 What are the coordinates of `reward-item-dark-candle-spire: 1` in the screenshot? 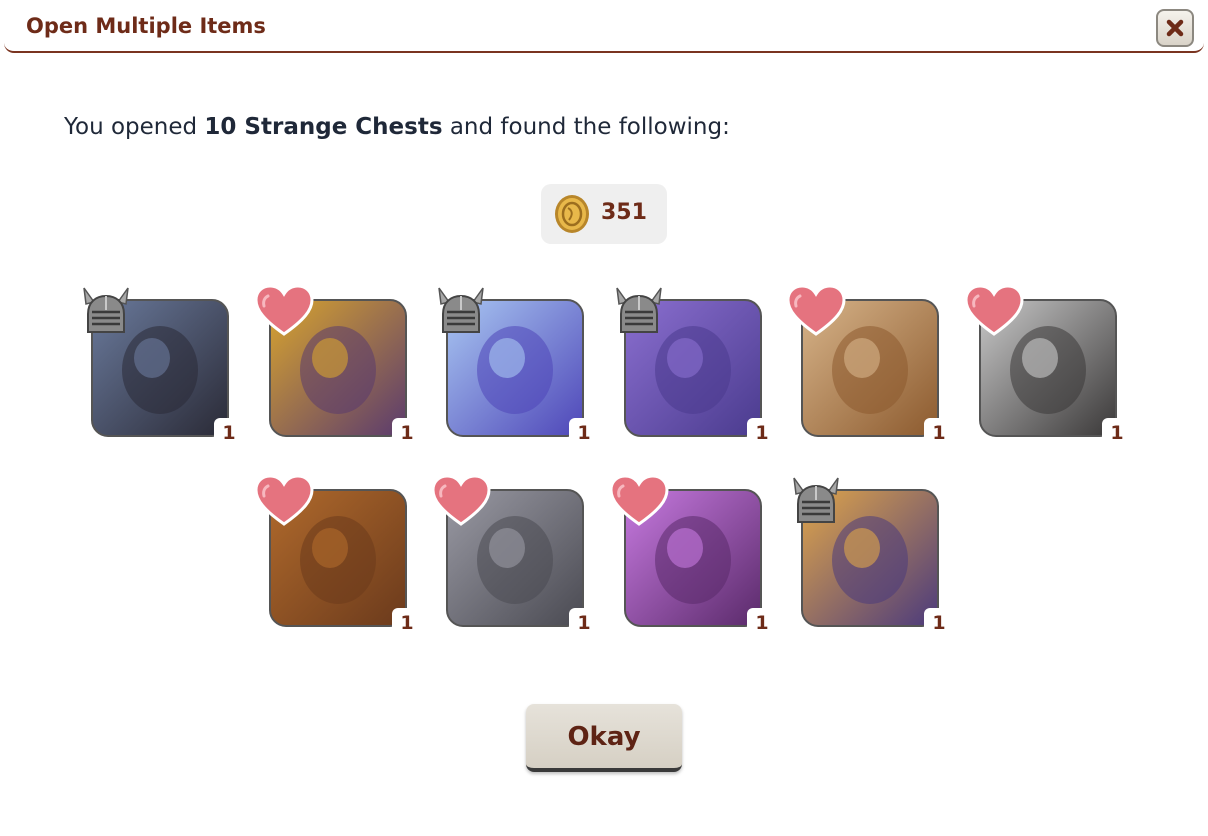 It's located at (160, 367).